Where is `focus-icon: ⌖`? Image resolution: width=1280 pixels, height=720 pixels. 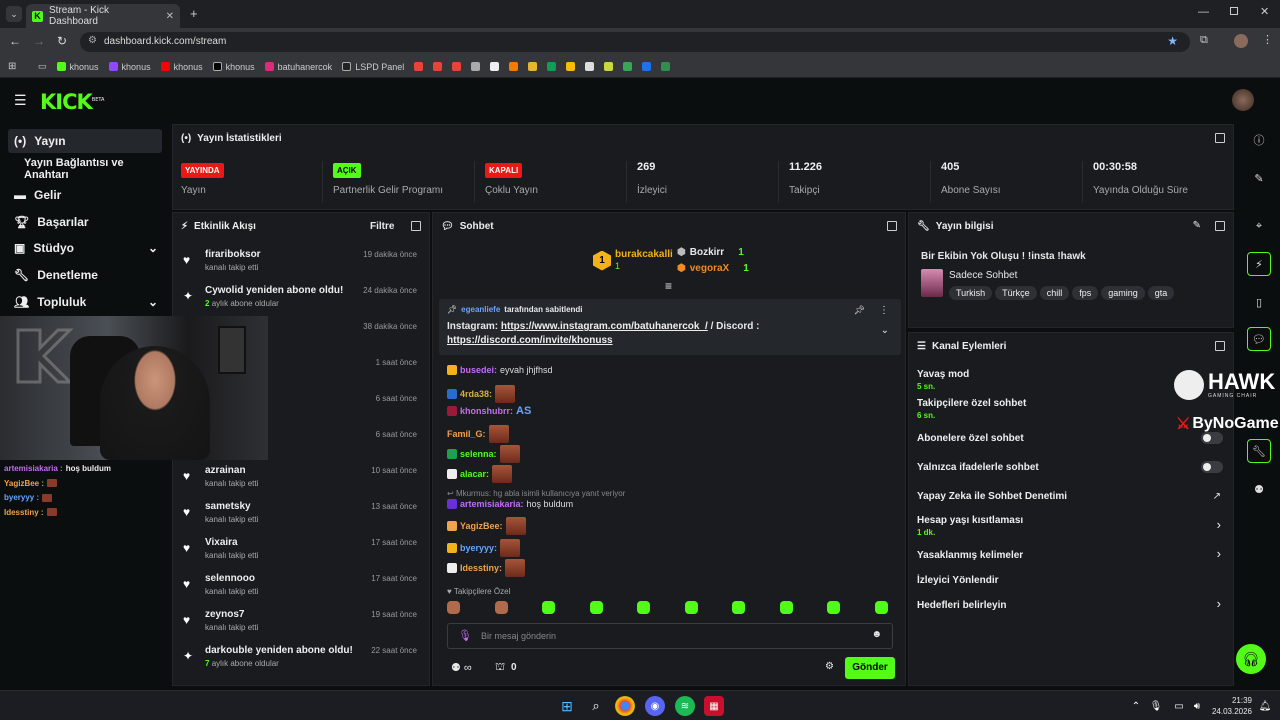
focus-icon: ⌖ is located at coordinates (1259, 226).